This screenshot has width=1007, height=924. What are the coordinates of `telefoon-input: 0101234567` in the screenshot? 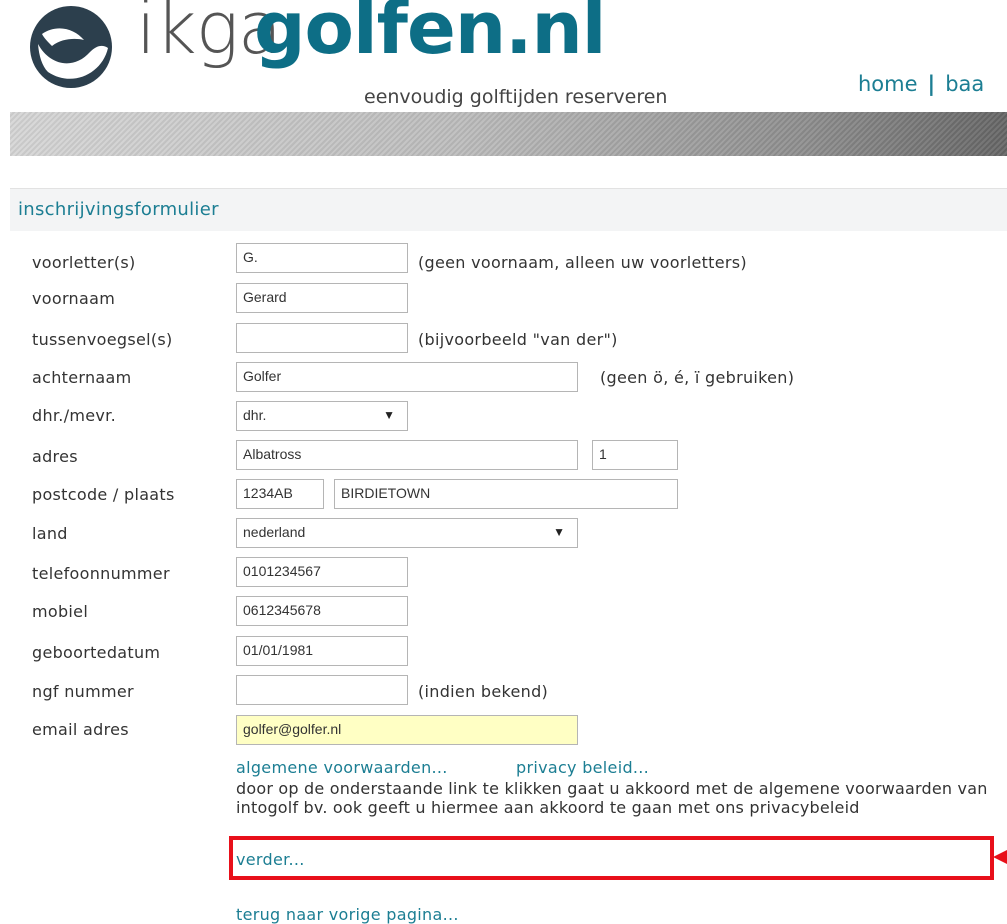 It's located at (322, 572).